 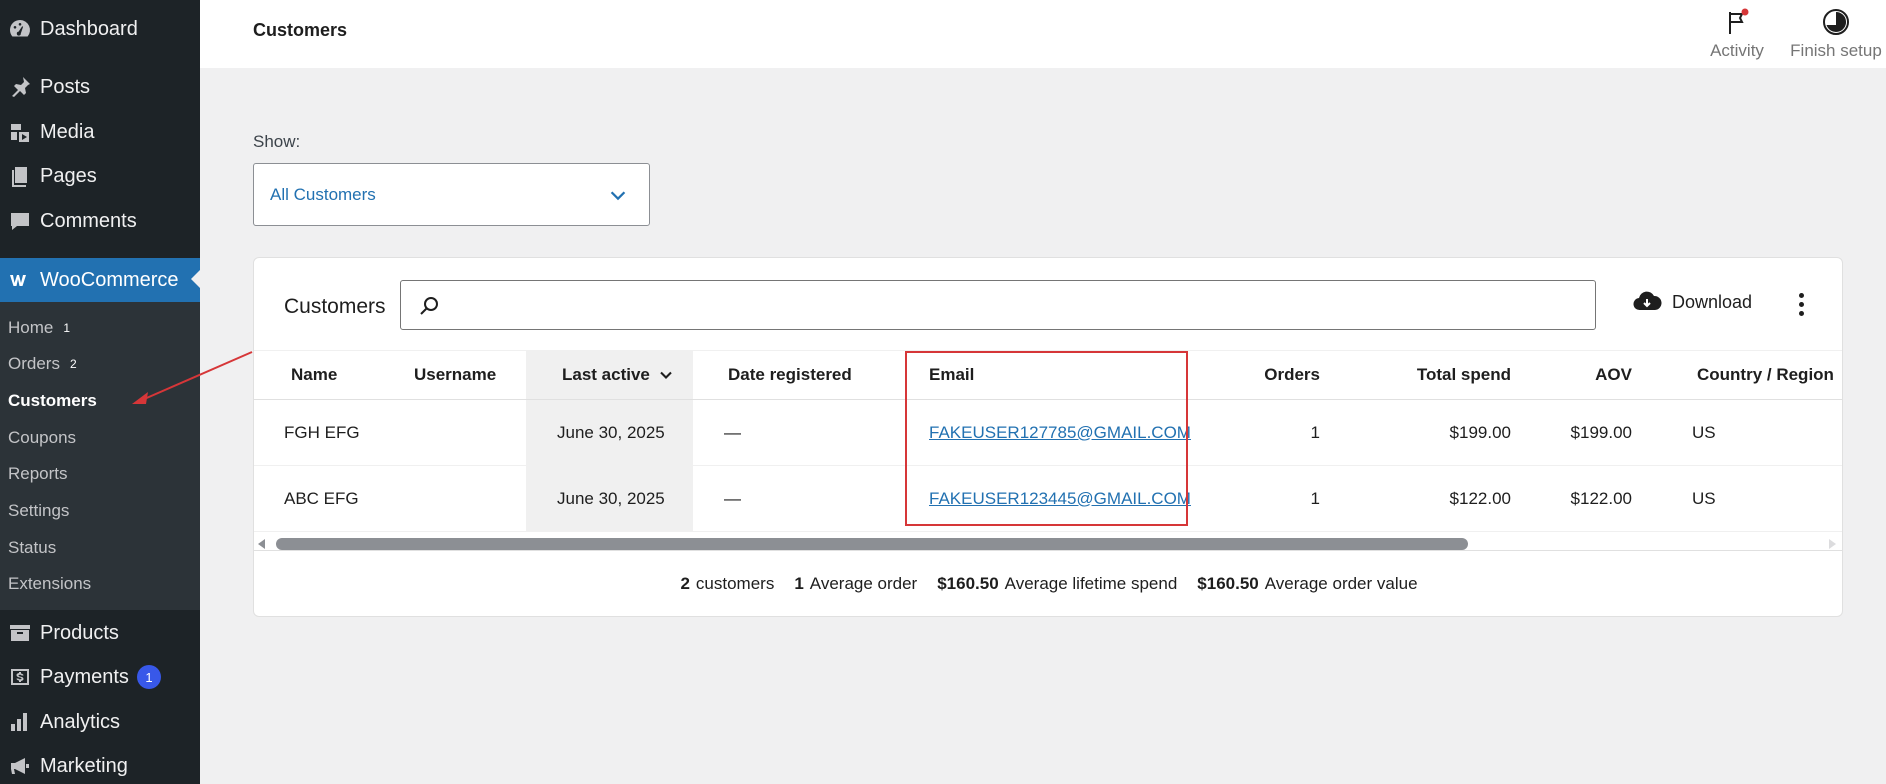 I want to click on submenu-item-label: Customers, so click(x=52, y=400).